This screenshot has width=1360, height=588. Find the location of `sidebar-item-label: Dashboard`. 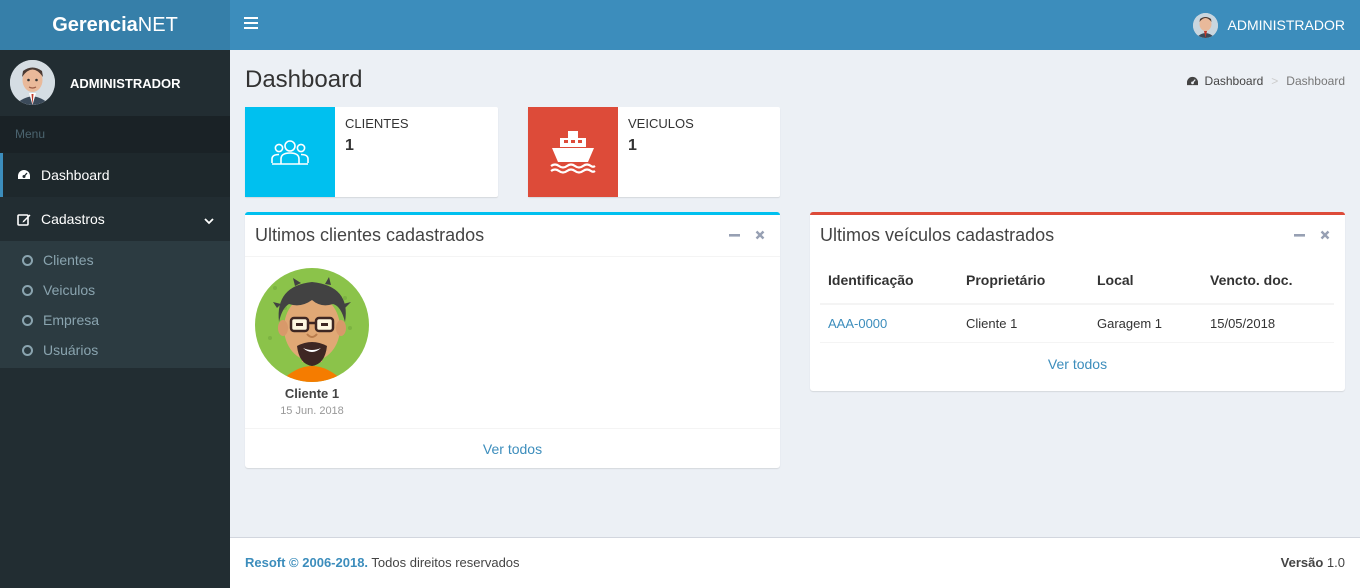

sidebar-item-label: Dashboard is located at coordinates (75, 175).